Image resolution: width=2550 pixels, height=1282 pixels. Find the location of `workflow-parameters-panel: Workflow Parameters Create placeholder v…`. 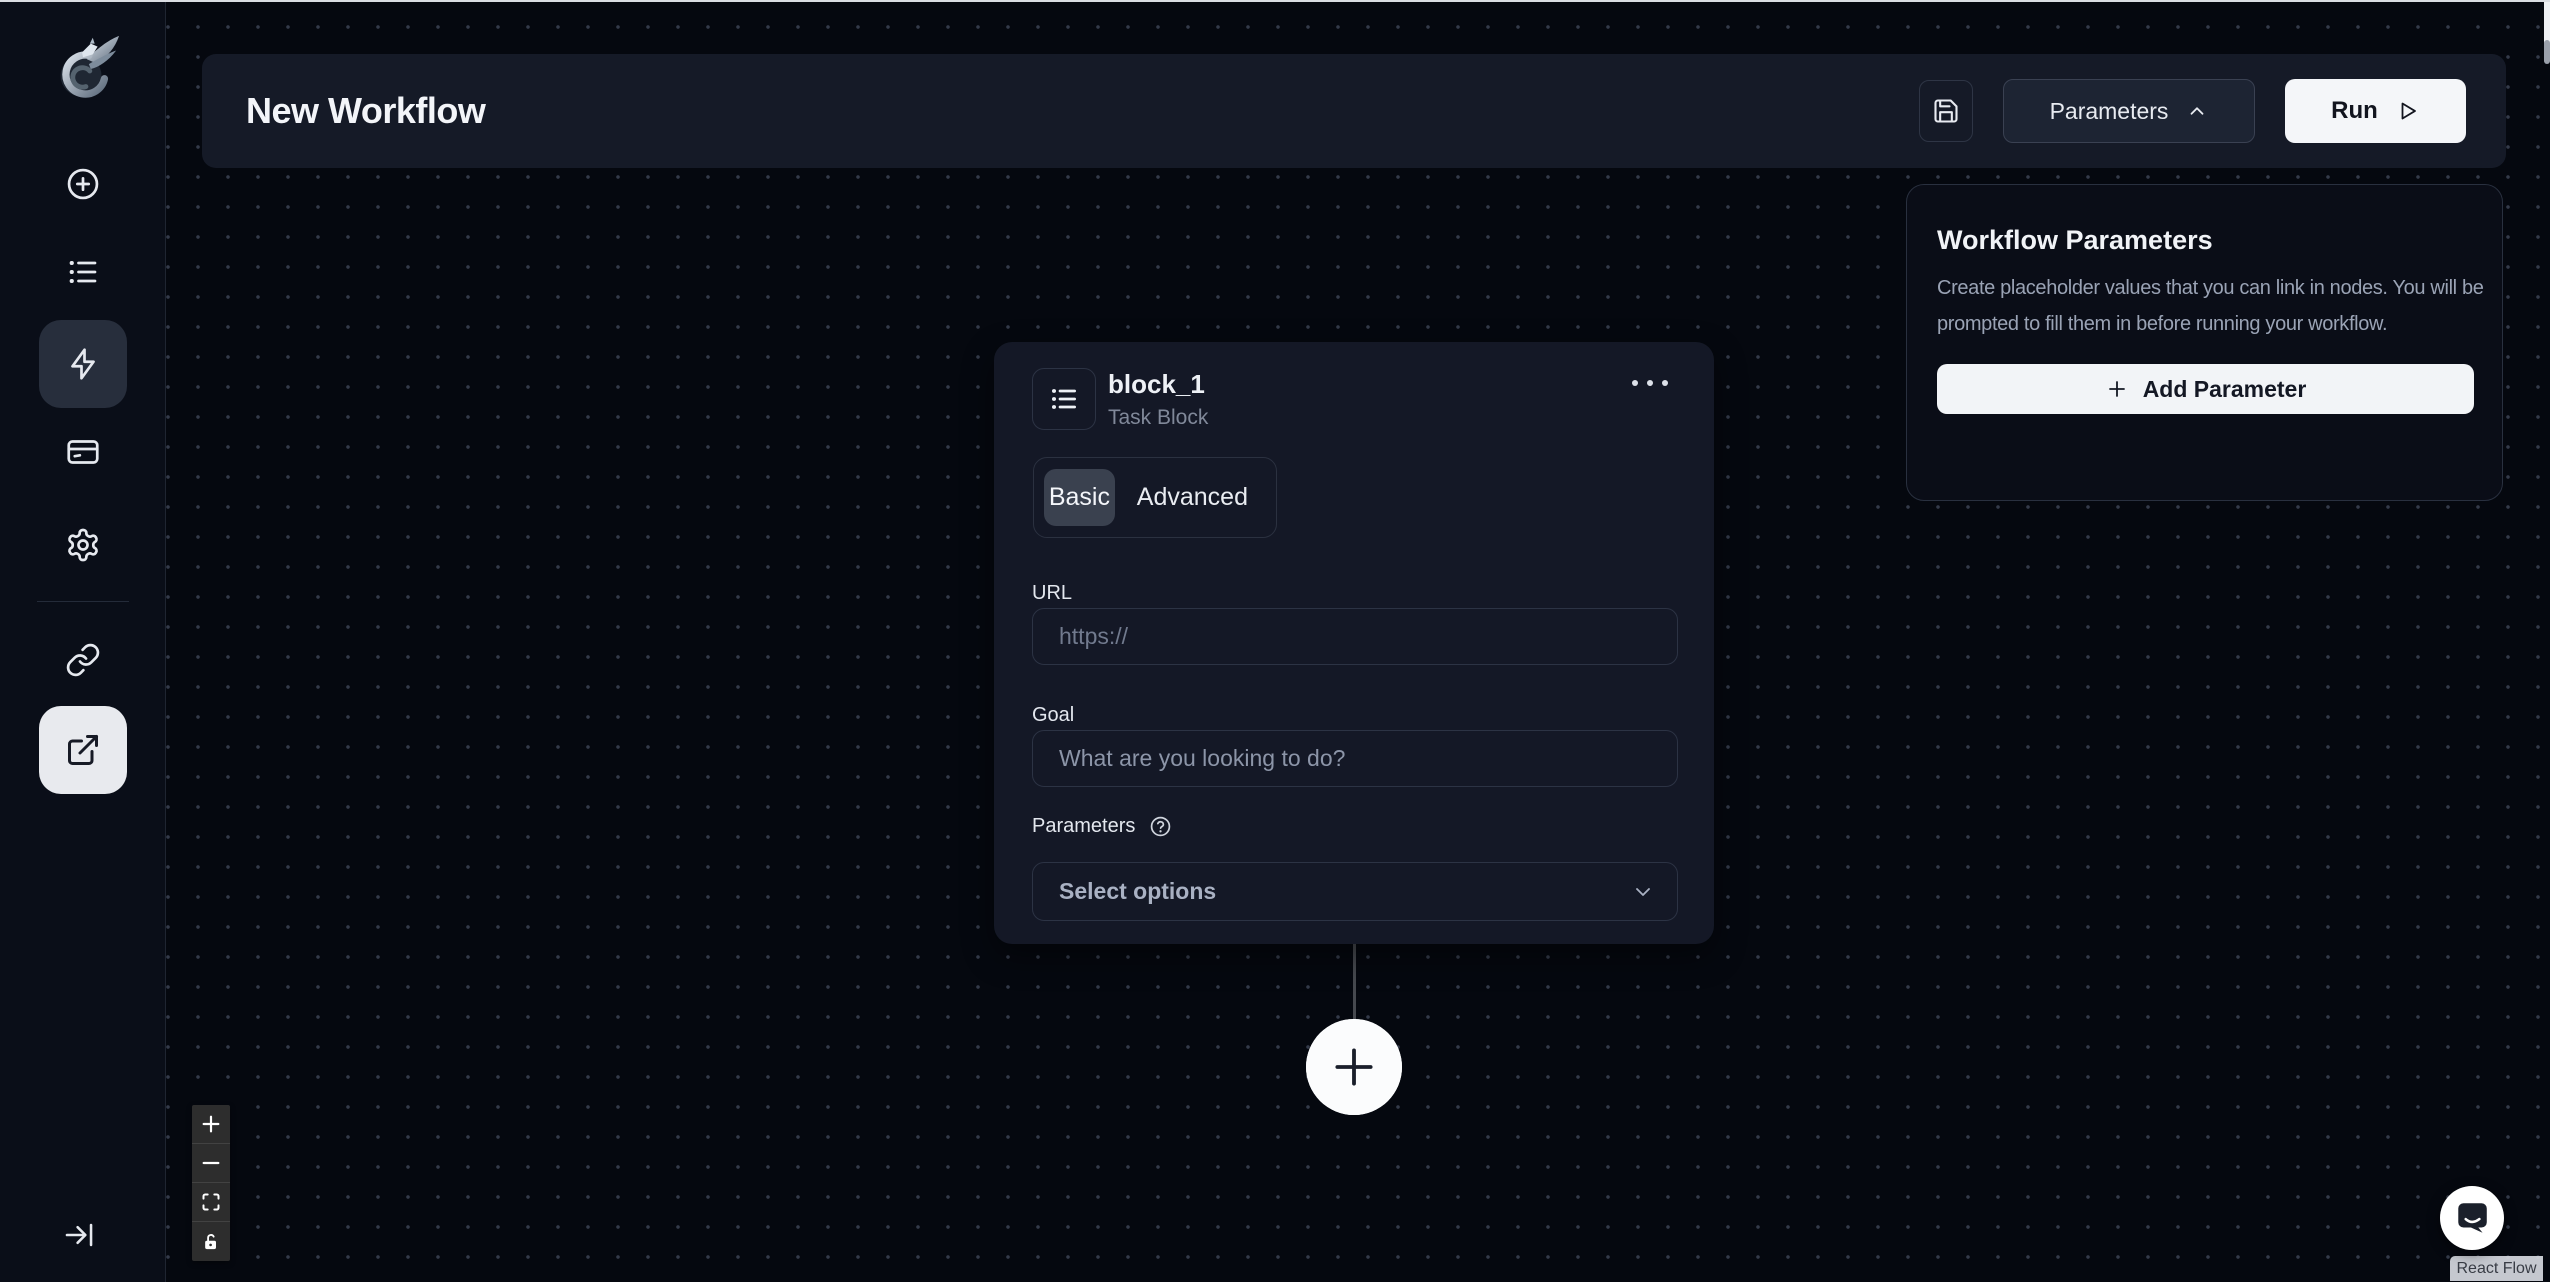

workflow-parameters-panel: Workflow Parameters Create placeholder v… is located at coordinates (2204, 342).